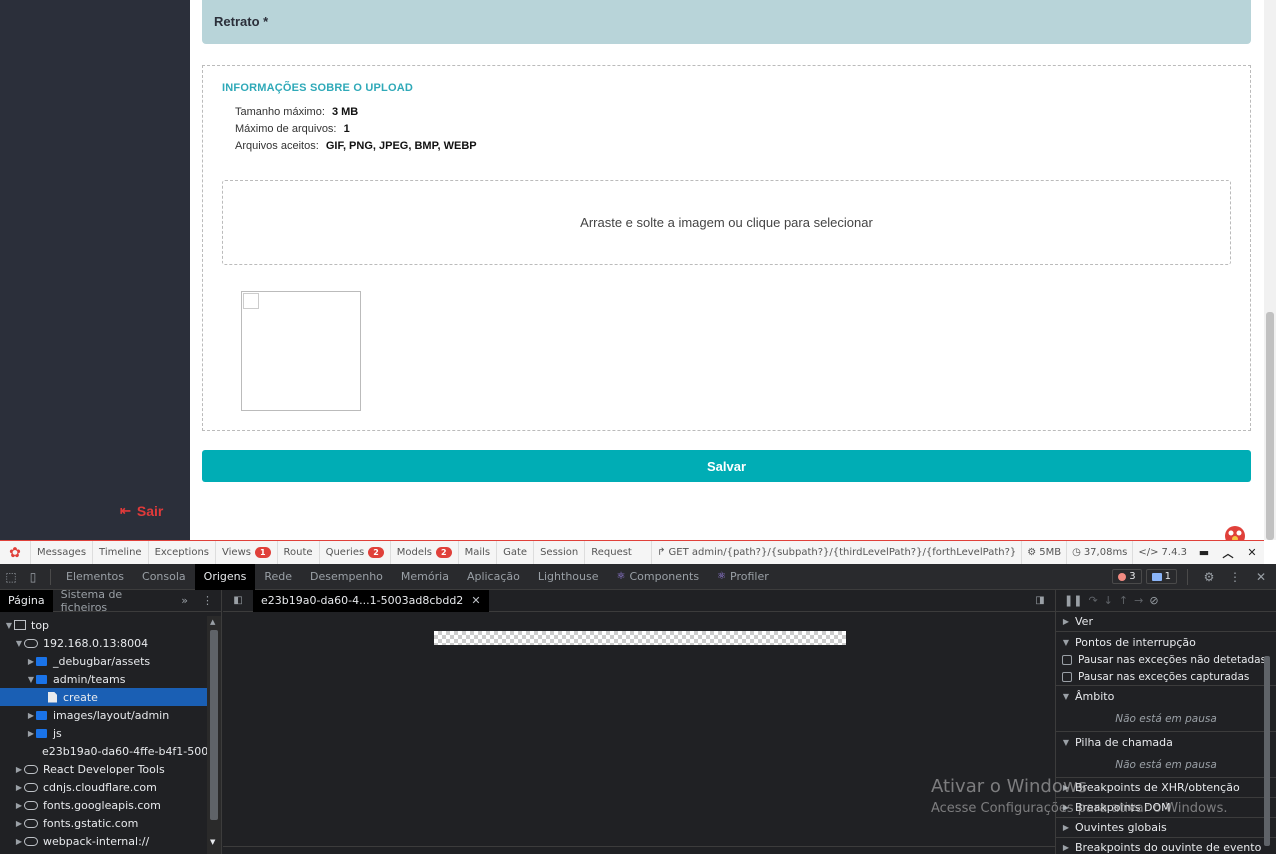 This screenshot has width=1276, height=854. What do you see at coordinates (184, 600) in the screenshot?
I see `more-tabs-icon: »` at bounding box center [184, 600].